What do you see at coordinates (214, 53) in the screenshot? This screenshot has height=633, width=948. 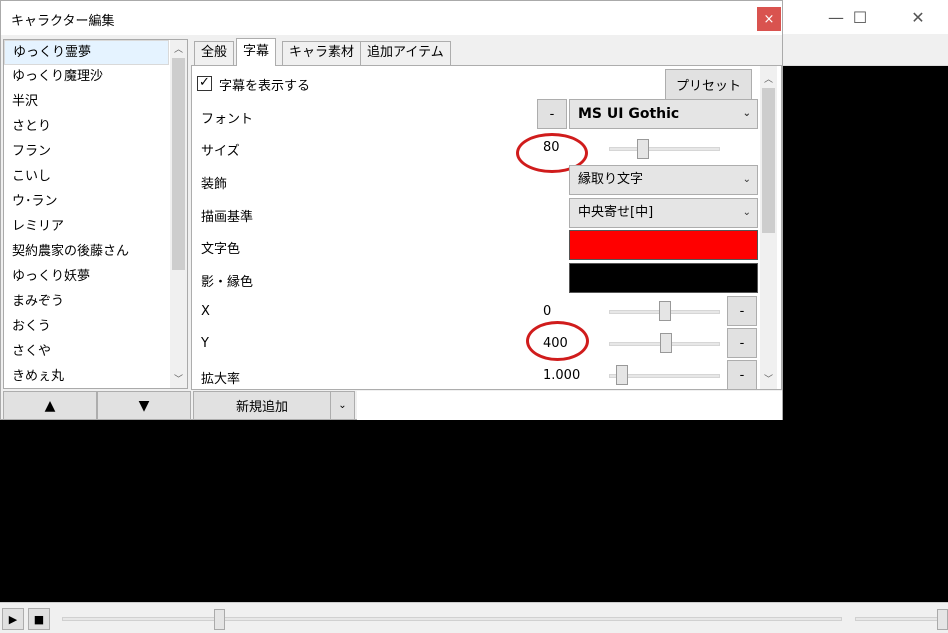 I see `tab-general: 全般` at bounding box center [214, 53].